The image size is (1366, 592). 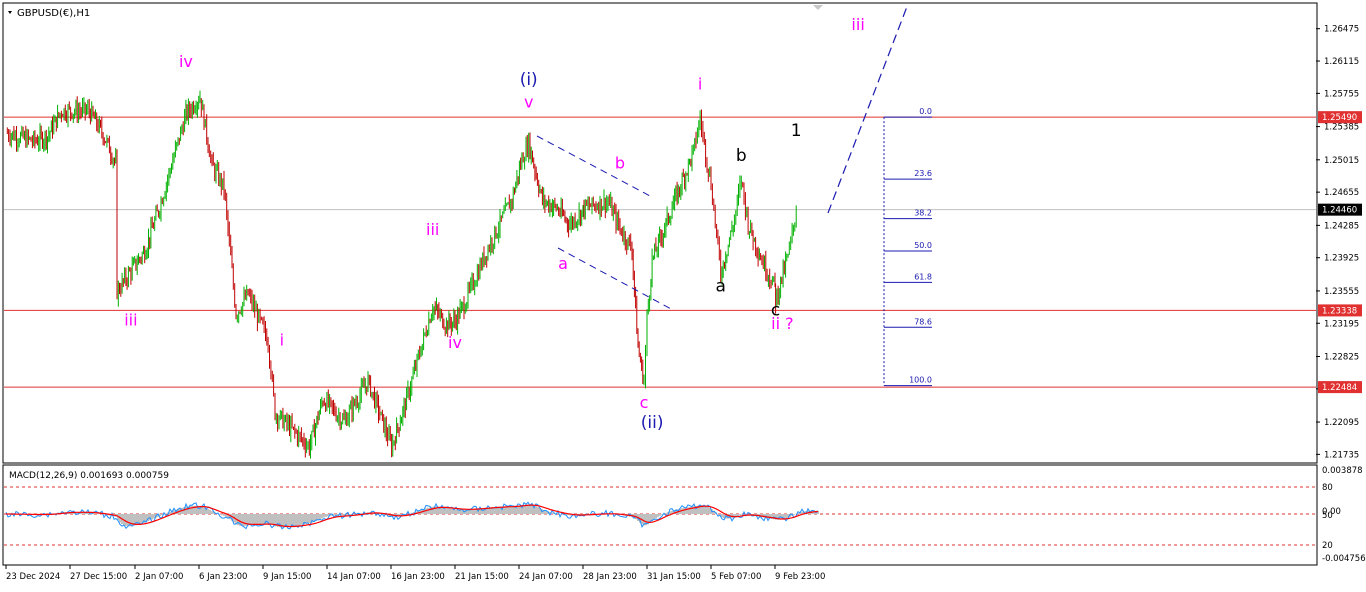 What do you see at coordinates (1339, 118) in the screenshot?
I see `price-level-tag-label: 1.25490` at bounding box center [1339, 118].